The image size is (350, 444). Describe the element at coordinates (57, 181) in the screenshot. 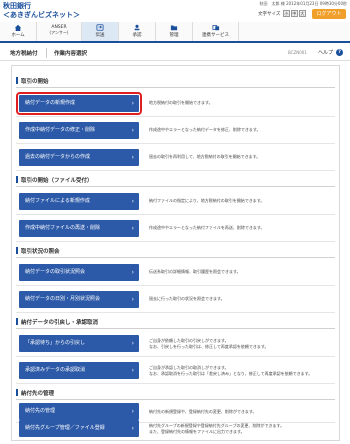

I see `section-title-file: 取引の開始（ファイル受付）` at that location.